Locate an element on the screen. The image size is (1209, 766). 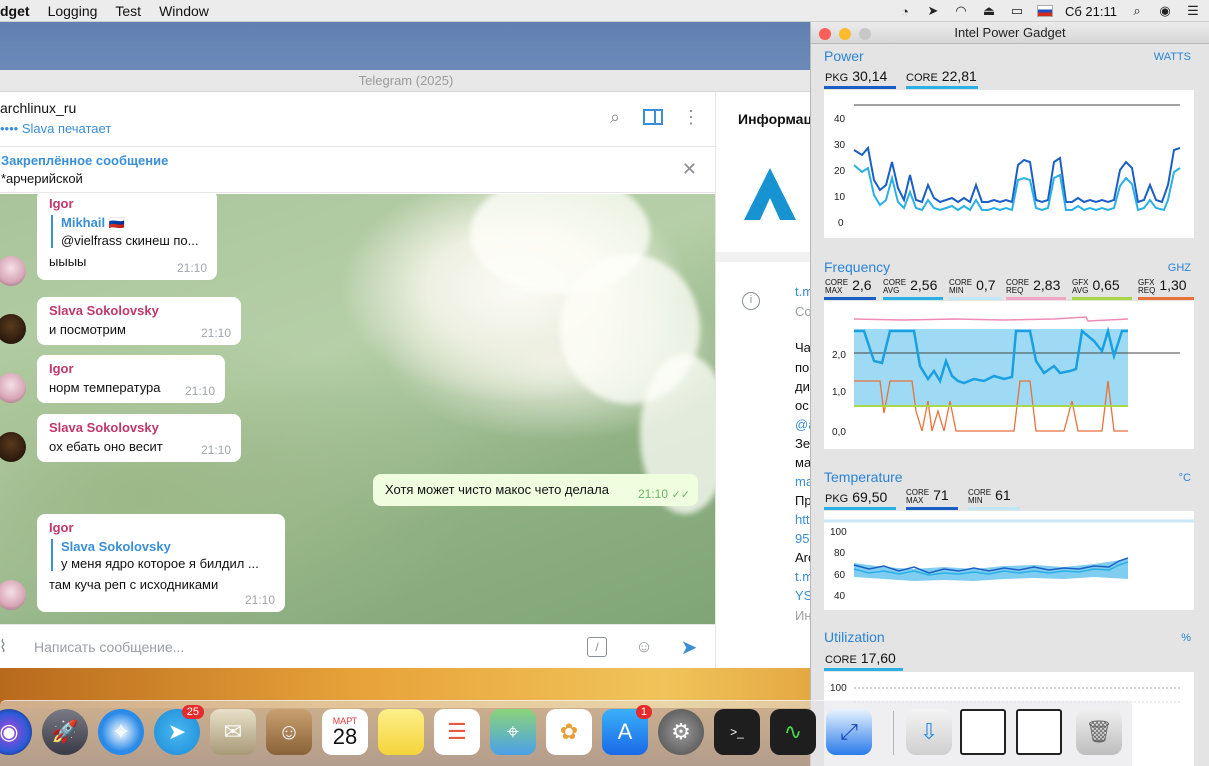
power-core-value: 22,81 is located at coordinates (959, 76).